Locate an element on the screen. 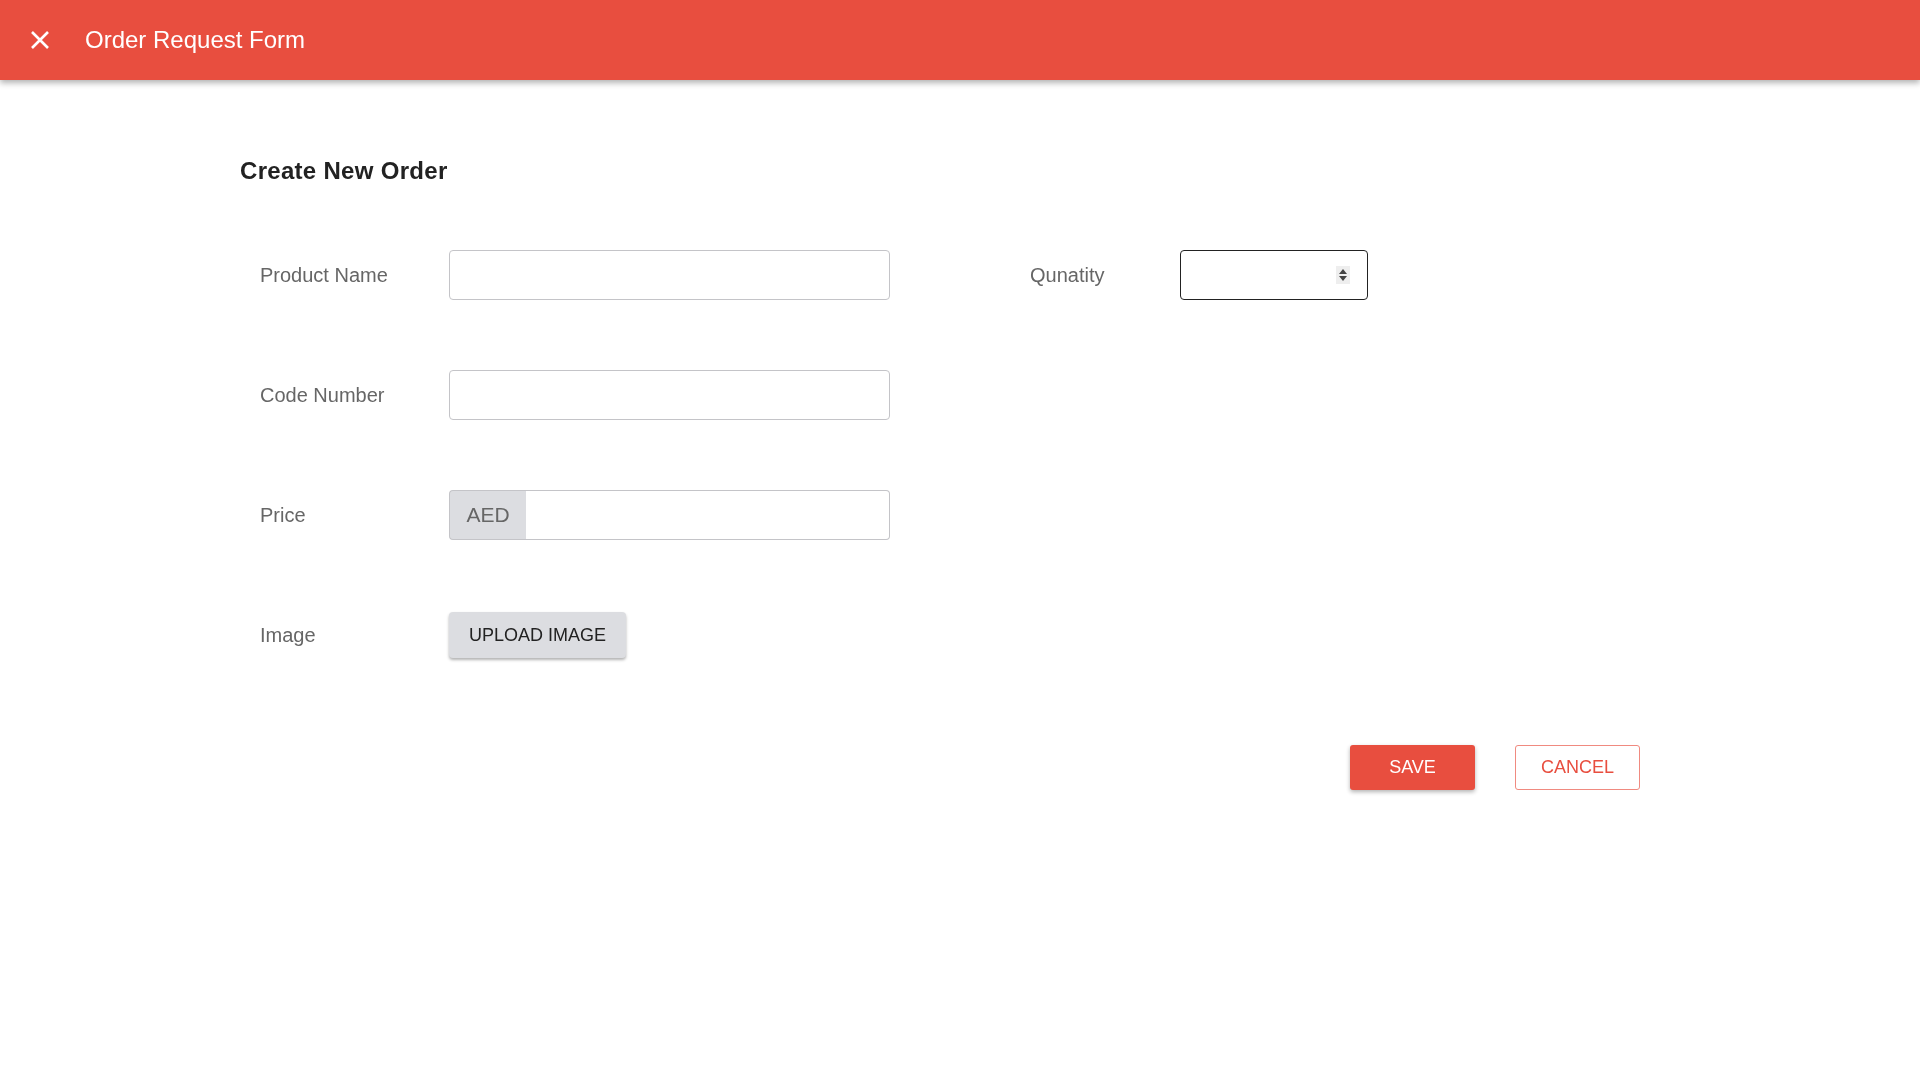 This screenshot has width=1920, height=1080. field-label: Price is located at coordinates (283, 515).